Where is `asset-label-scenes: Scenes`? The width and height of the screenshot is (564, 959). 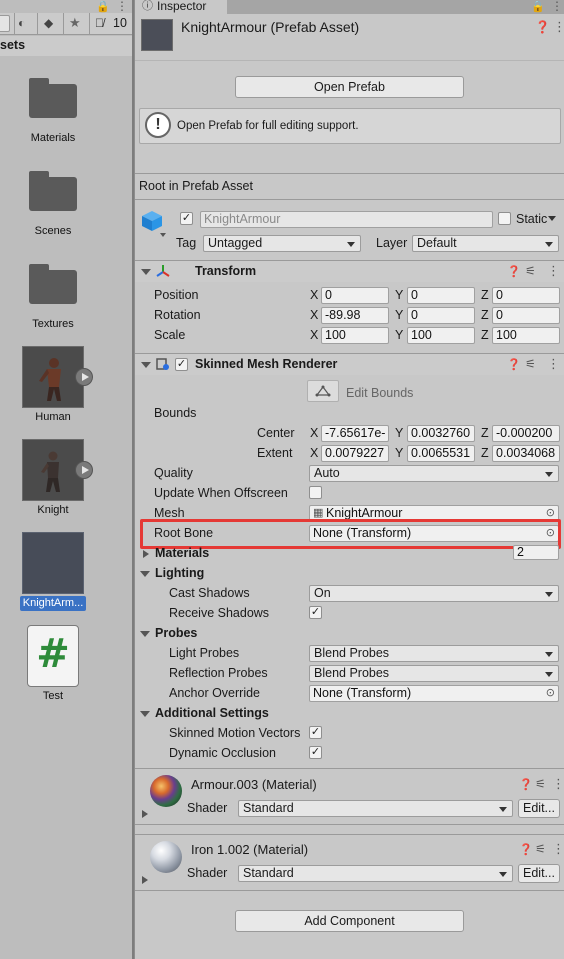 asset-label-scenes: Scenes is located at coordinates (53, 231).